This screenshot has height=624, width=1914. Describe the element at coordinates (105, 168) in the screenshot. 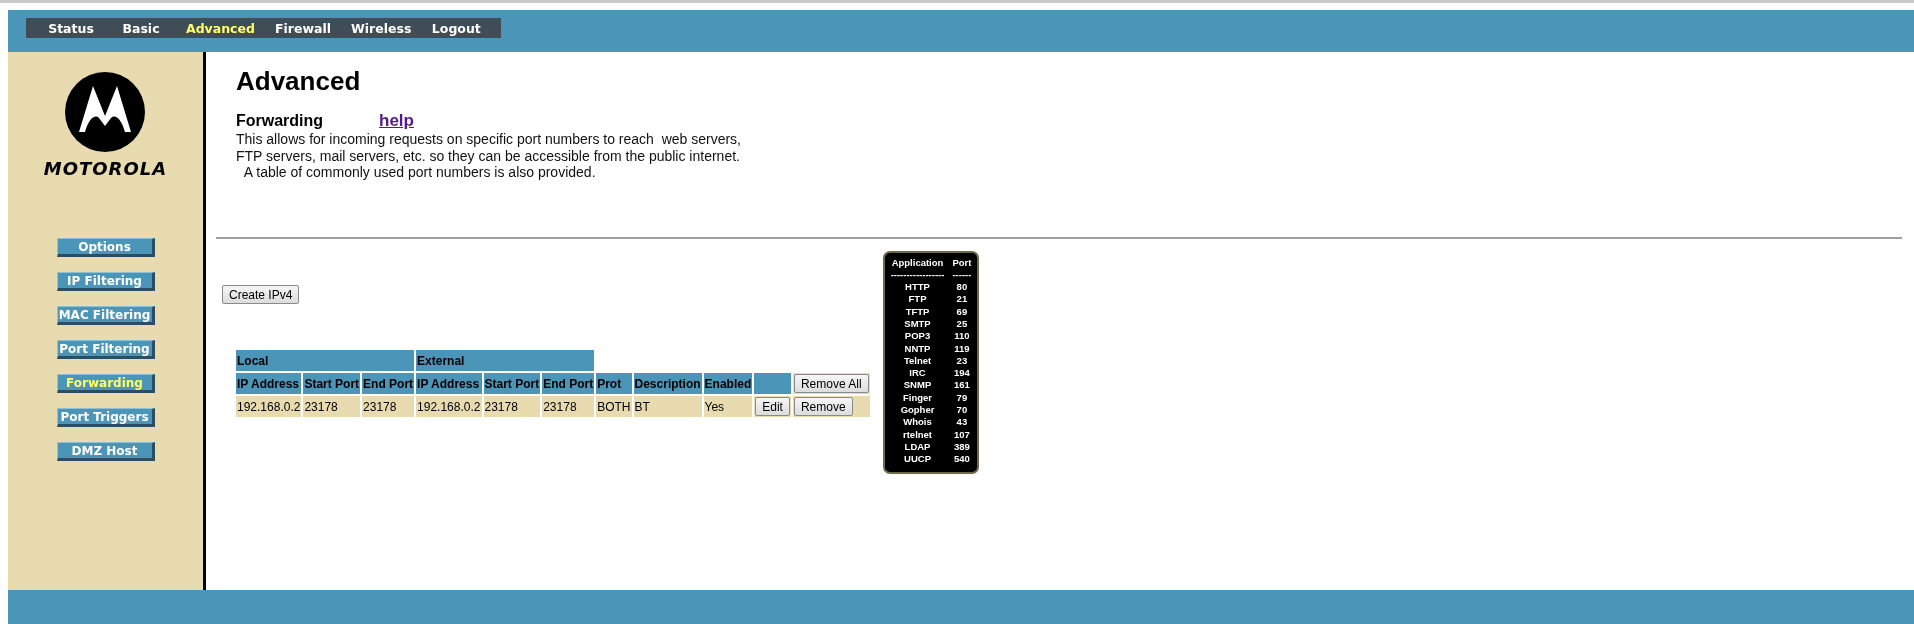

I see `brand-name: MOTOROLA` at that location.